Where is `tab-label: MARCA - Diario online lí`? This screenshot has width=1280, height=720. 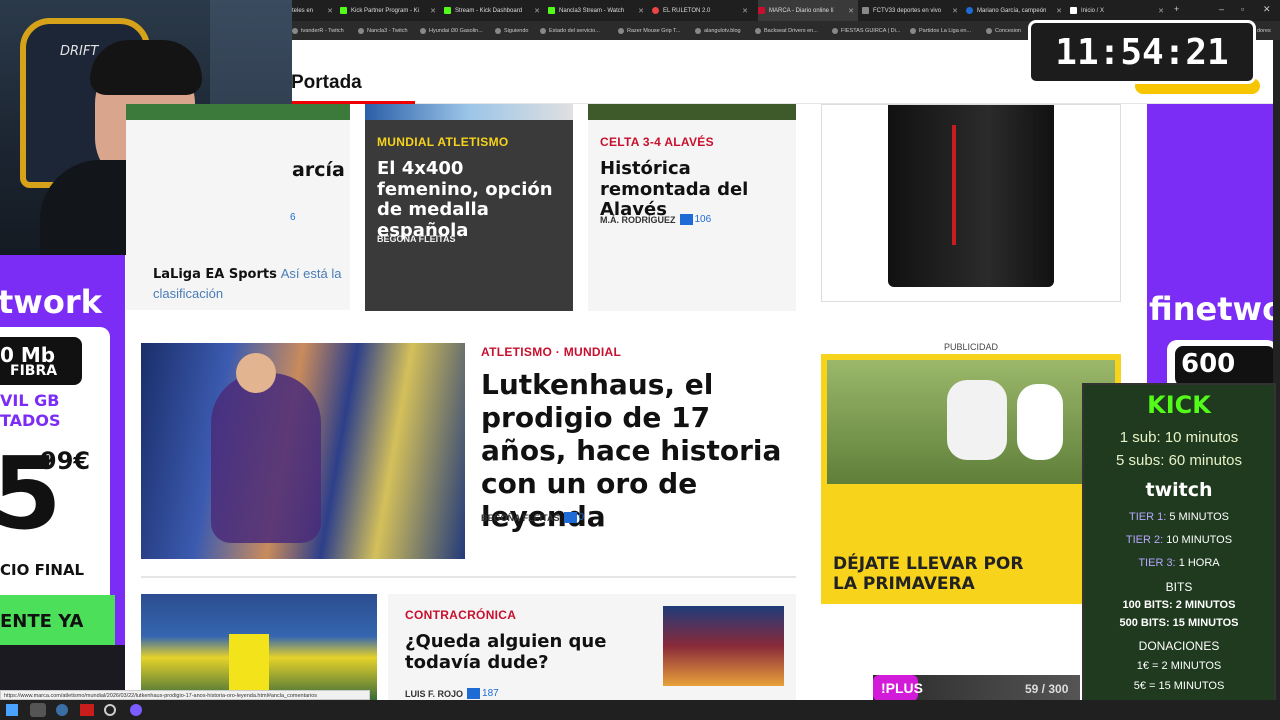
tab-label: MARCA - Diario online lí is located at coordinates (801, 10).